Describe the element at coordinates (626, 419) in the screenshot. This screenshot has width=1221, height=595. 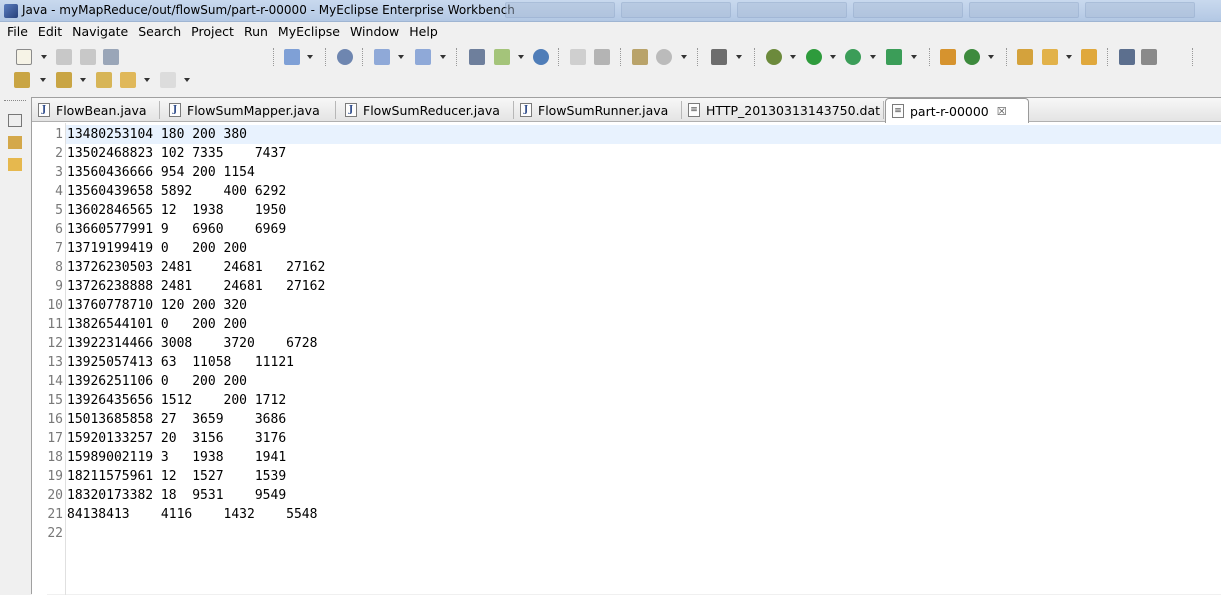
I see `code-line: 16 15013685858 27 3659 3686` at that location.